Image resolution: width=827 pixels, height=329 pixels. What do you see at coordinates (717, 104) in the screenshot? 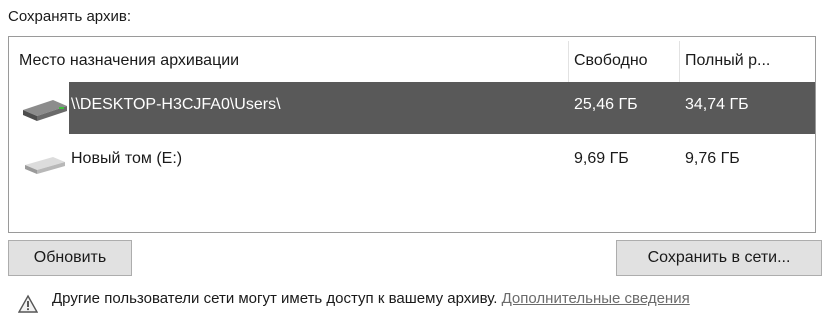
I see `total-space: 34,74 ГБ` at bounding box center [717, 104].